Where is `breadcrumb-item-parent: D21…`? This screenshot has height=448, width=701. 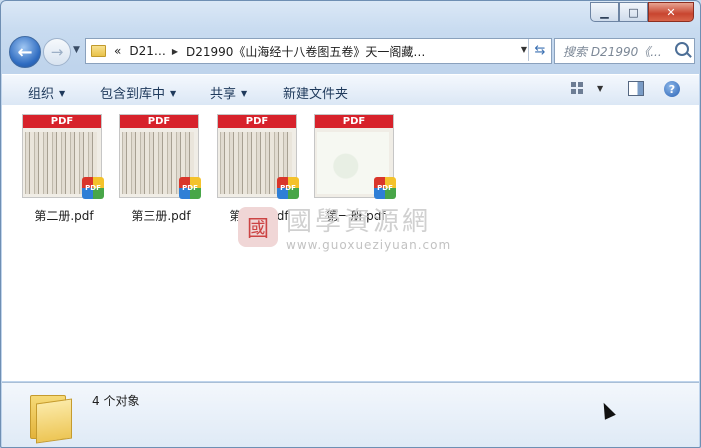
breadcrumb-item-parent: D21… is located at coordinates (147, 51).